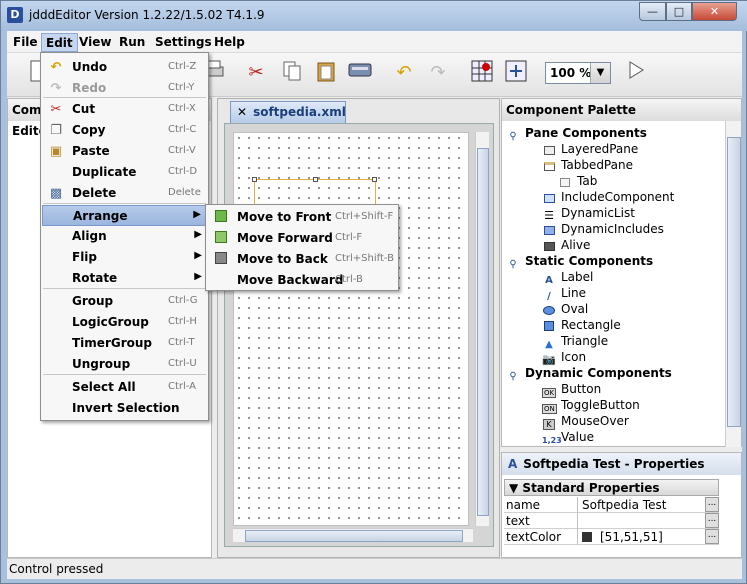 The height and width of the screenshot is (584, 747). What do you see at coordinates (349, 237) in the screenshot?
I see `menu-shortcut: Ctrl-F` at bounding box center [349, 237].